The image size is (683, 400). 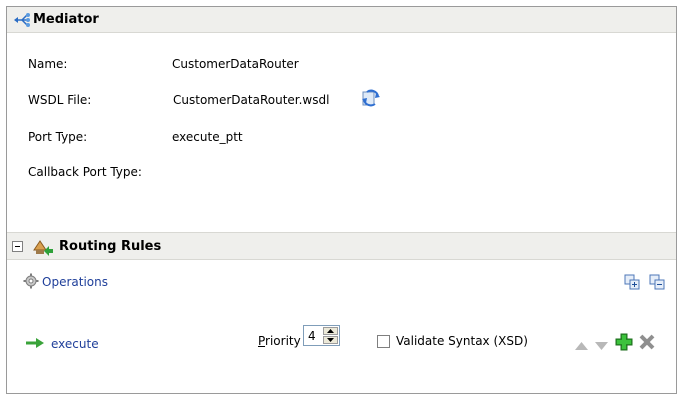 I want to click on name-label: Name:, so click(x=48, y=64).